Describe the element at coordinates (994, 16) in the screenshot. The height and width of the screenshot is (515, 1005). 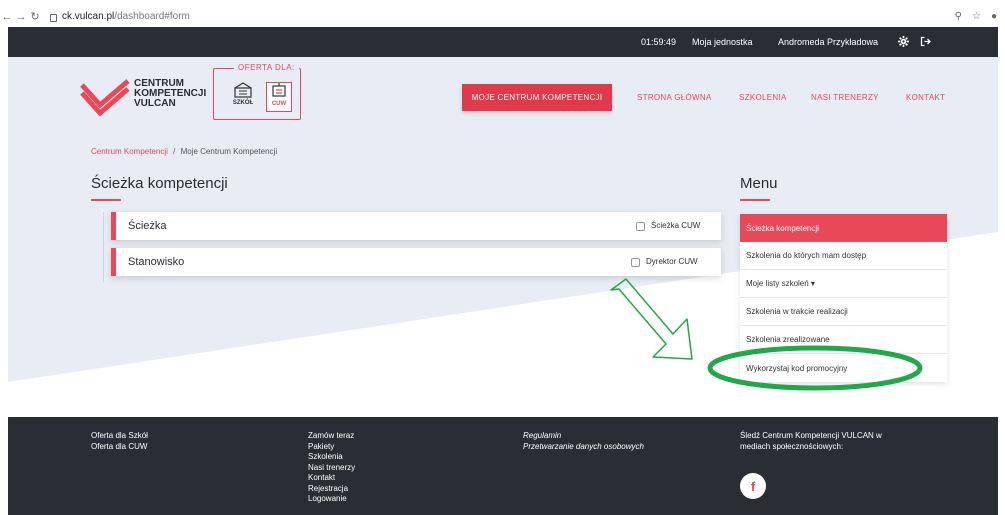
I see `profile-icon: ●` at that location.